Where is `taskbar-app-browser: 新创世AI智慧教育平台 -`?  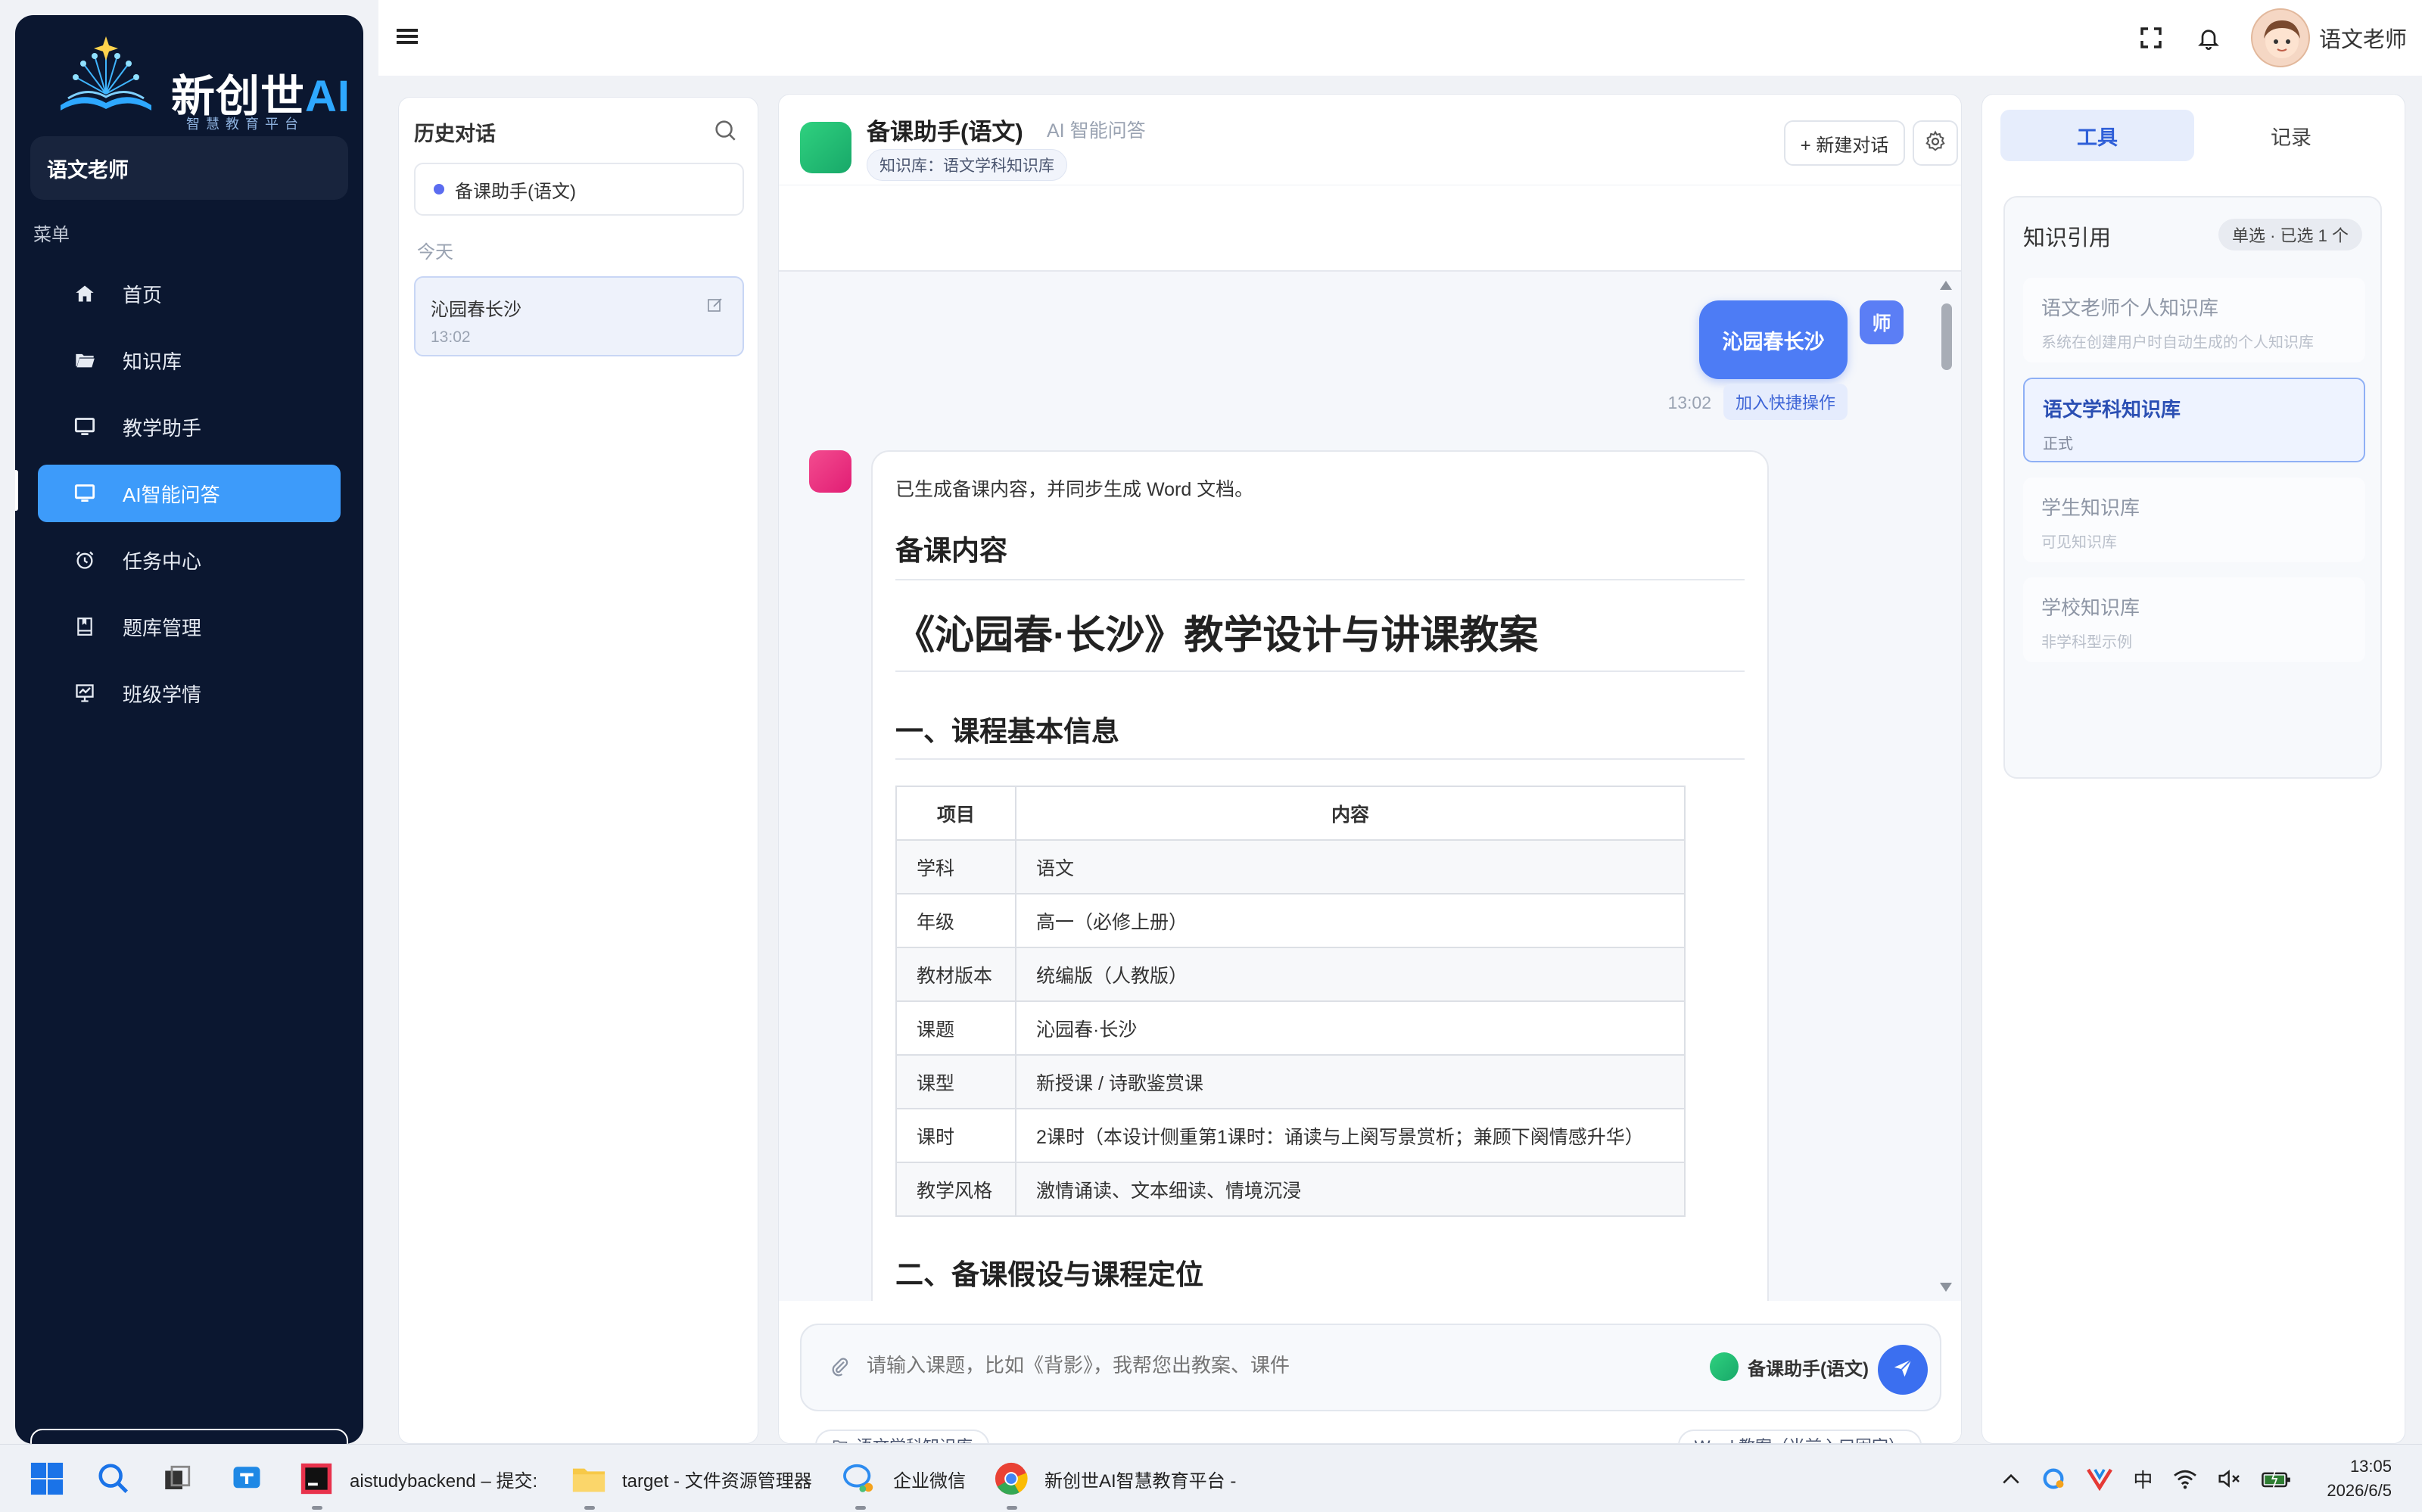
taskbar-app-browser: 新创世AI智慧教育平台 - is located at coordinates (1114, 1478).